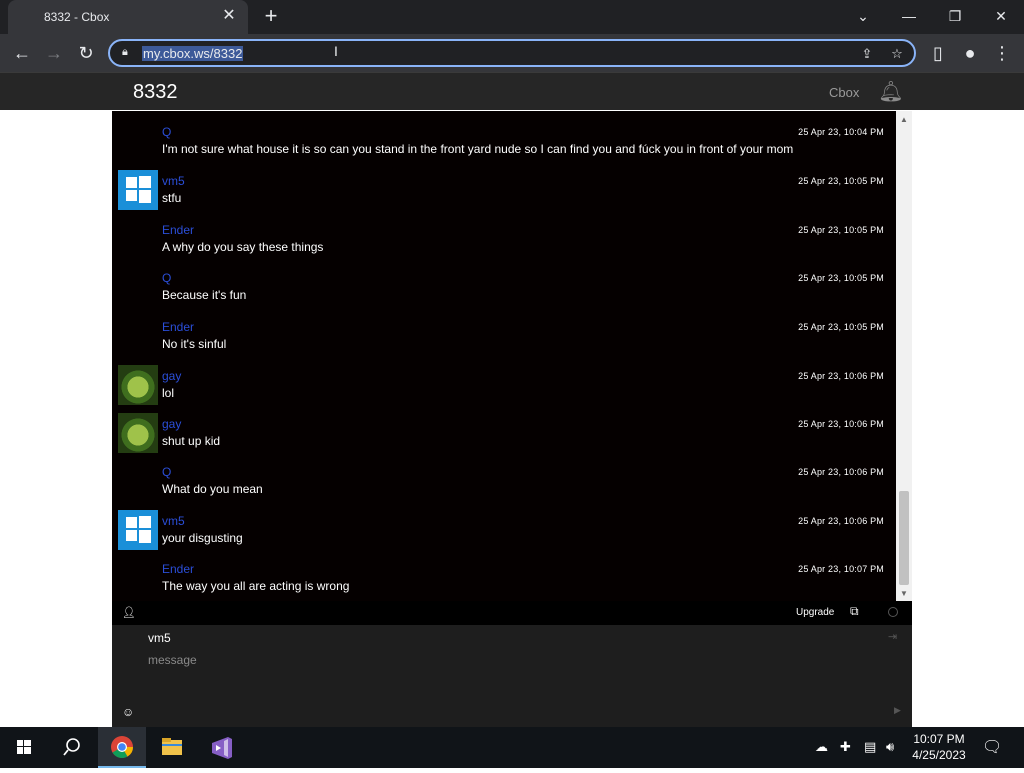 The image size is (1024, 773). What do you see at coordinates (904, 120) in the screenshot?
I see `scroll-up-arrow-icon: ▲` at bounding box center [904, 120].